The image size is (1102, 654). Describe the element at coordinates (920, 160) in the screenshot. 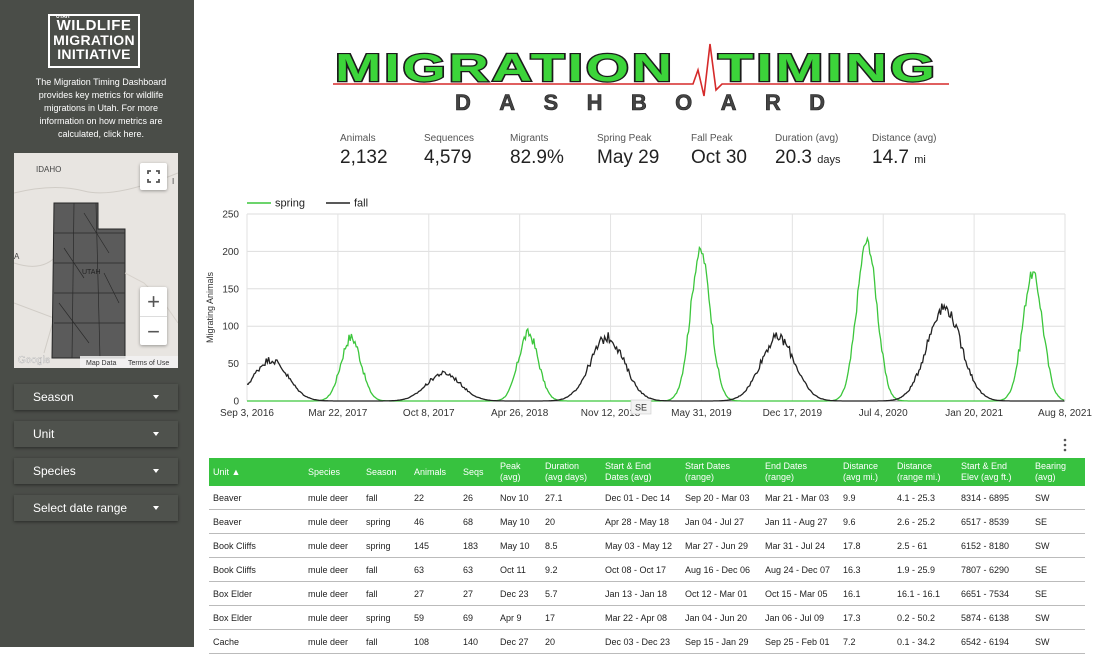

I see `kpi-unit: mi` at that location.